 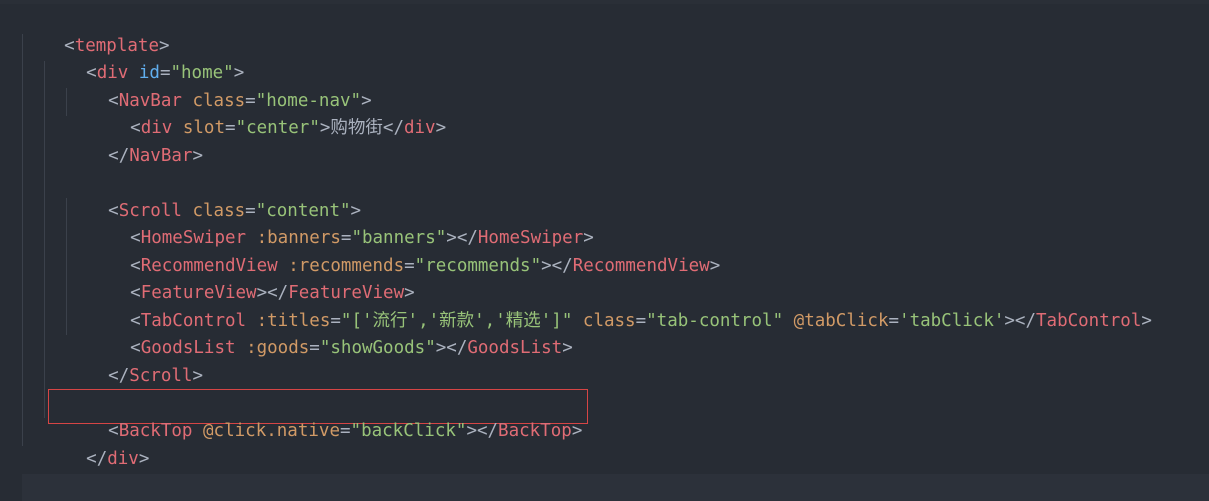 I want to click on tag-name: NavBar, so click(x=161, y=156).